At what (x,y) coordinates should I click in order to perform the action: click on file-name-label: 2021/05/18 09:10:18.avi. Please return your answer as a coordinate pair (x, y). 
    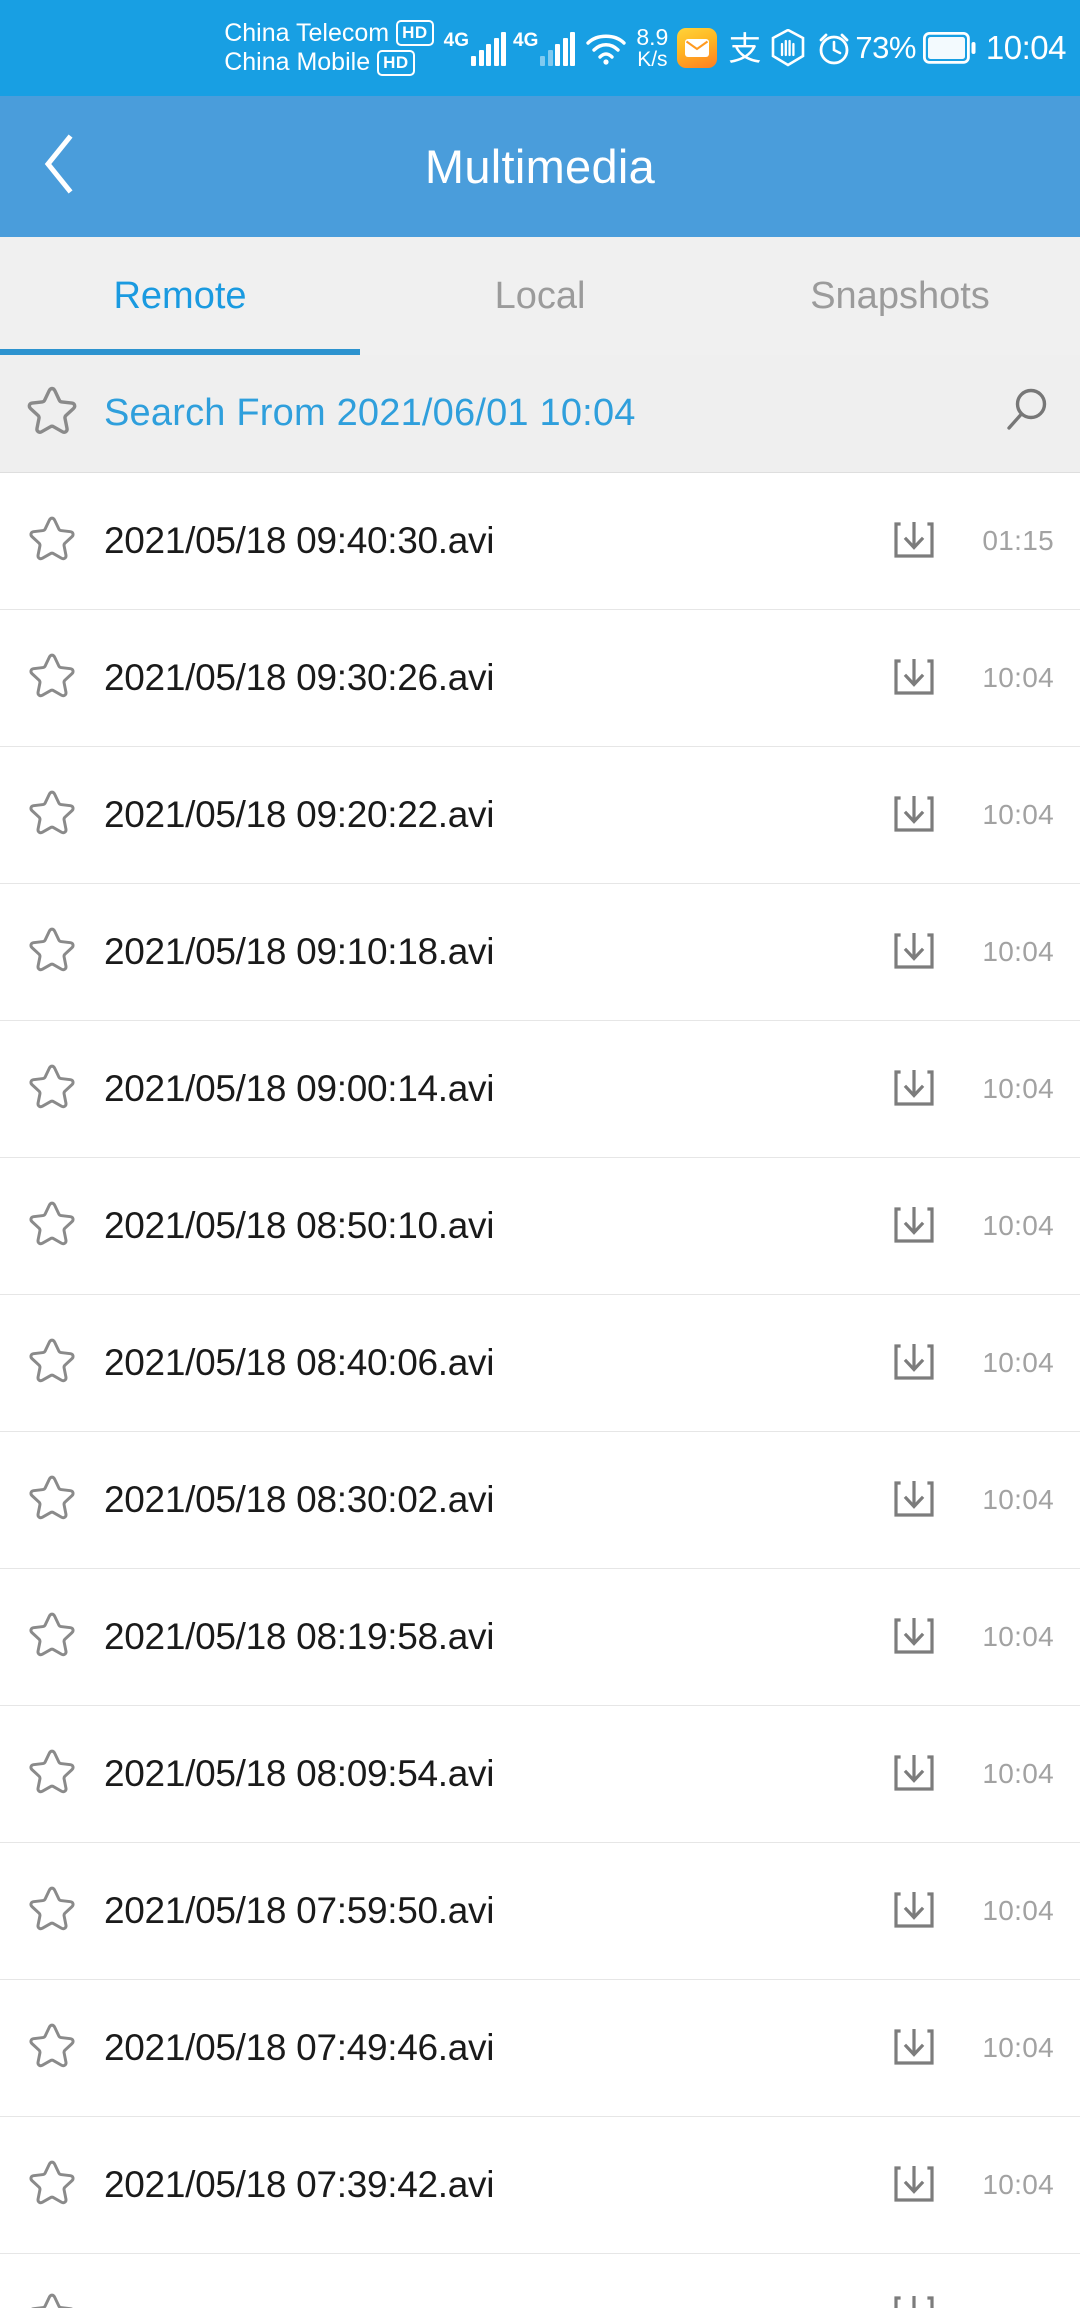
    Looking at the image, I should click on (299, 951).